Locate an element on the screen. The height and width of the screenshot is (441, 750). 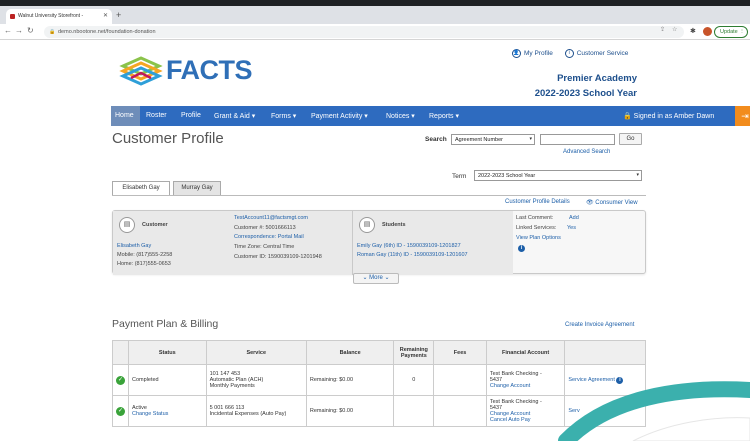
cancel-auto-pay-link: Cancel Auto Pay is located at coordinates (526, 420).